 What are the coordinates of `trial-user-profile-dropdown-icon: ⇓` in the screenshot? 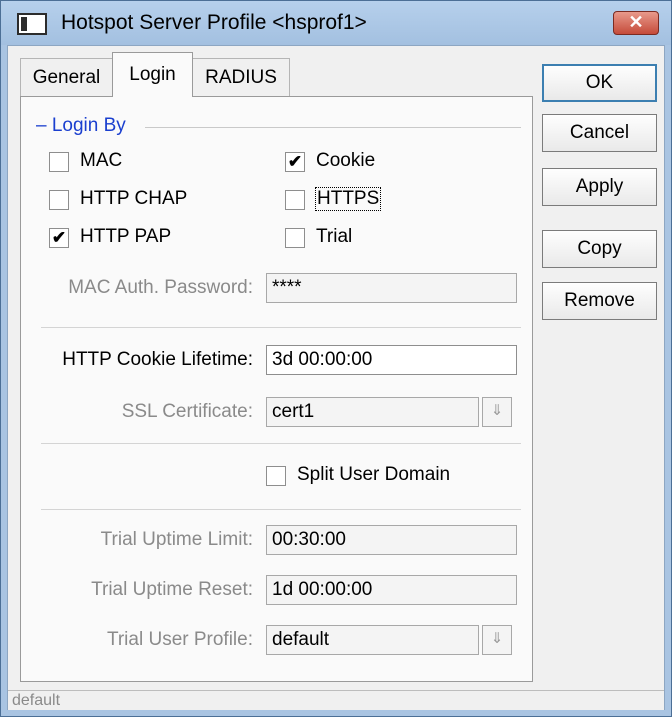 It's located at (497, 640).